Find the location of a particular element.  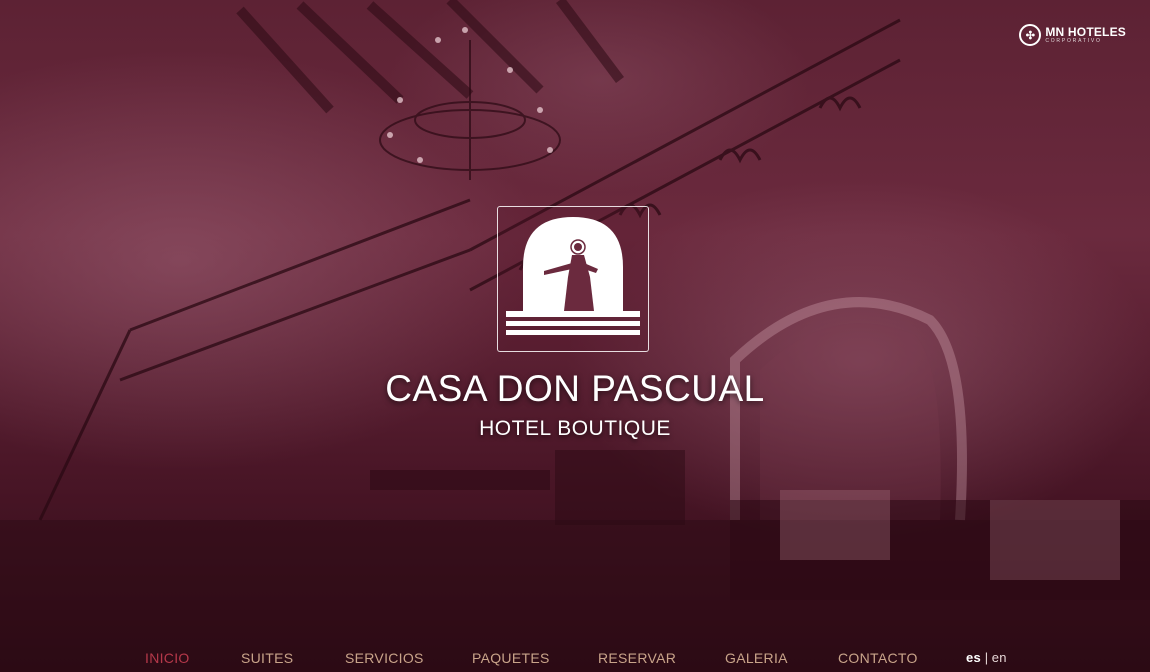

saint-figure-arch-logo-icon is located at coordinates (573, 276).